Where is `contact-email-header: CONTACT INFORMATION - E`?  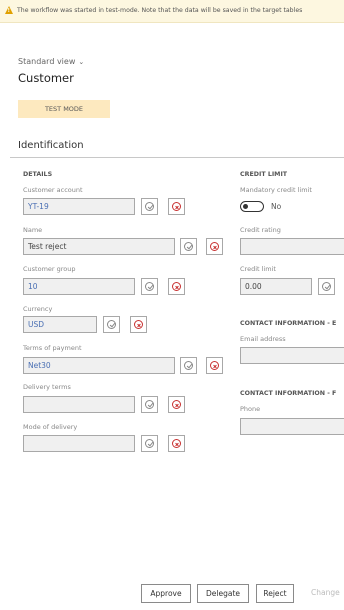 contact-email-header: CONTACT INFORMATION - E is located at coordinates (288, 323).